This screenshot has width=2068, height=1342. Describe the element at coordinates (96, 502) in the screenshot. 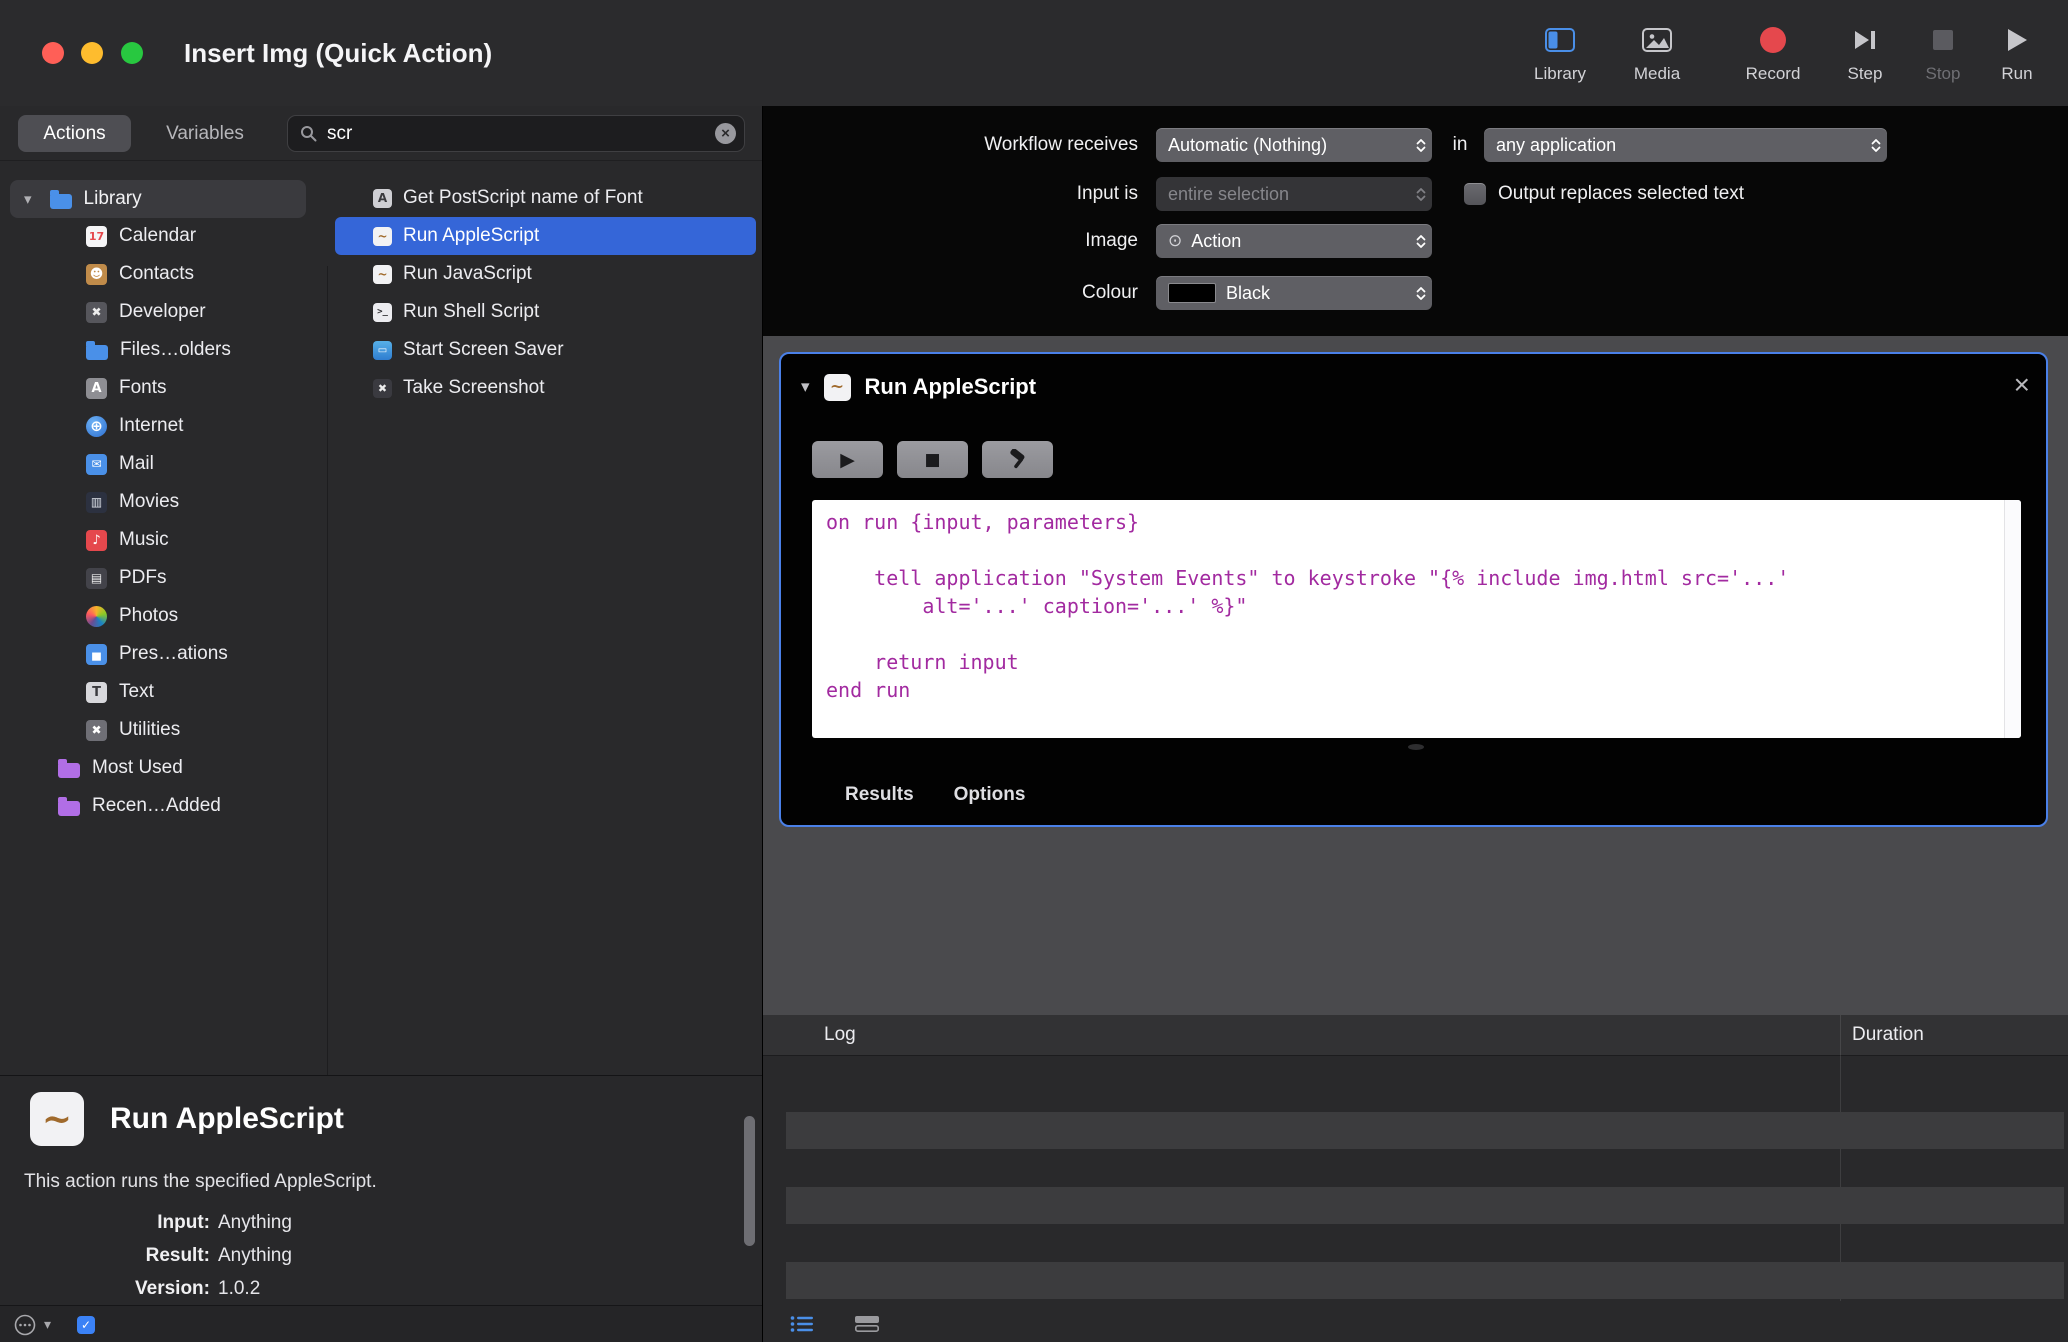

I see `movies-icon: ▥` at that location.